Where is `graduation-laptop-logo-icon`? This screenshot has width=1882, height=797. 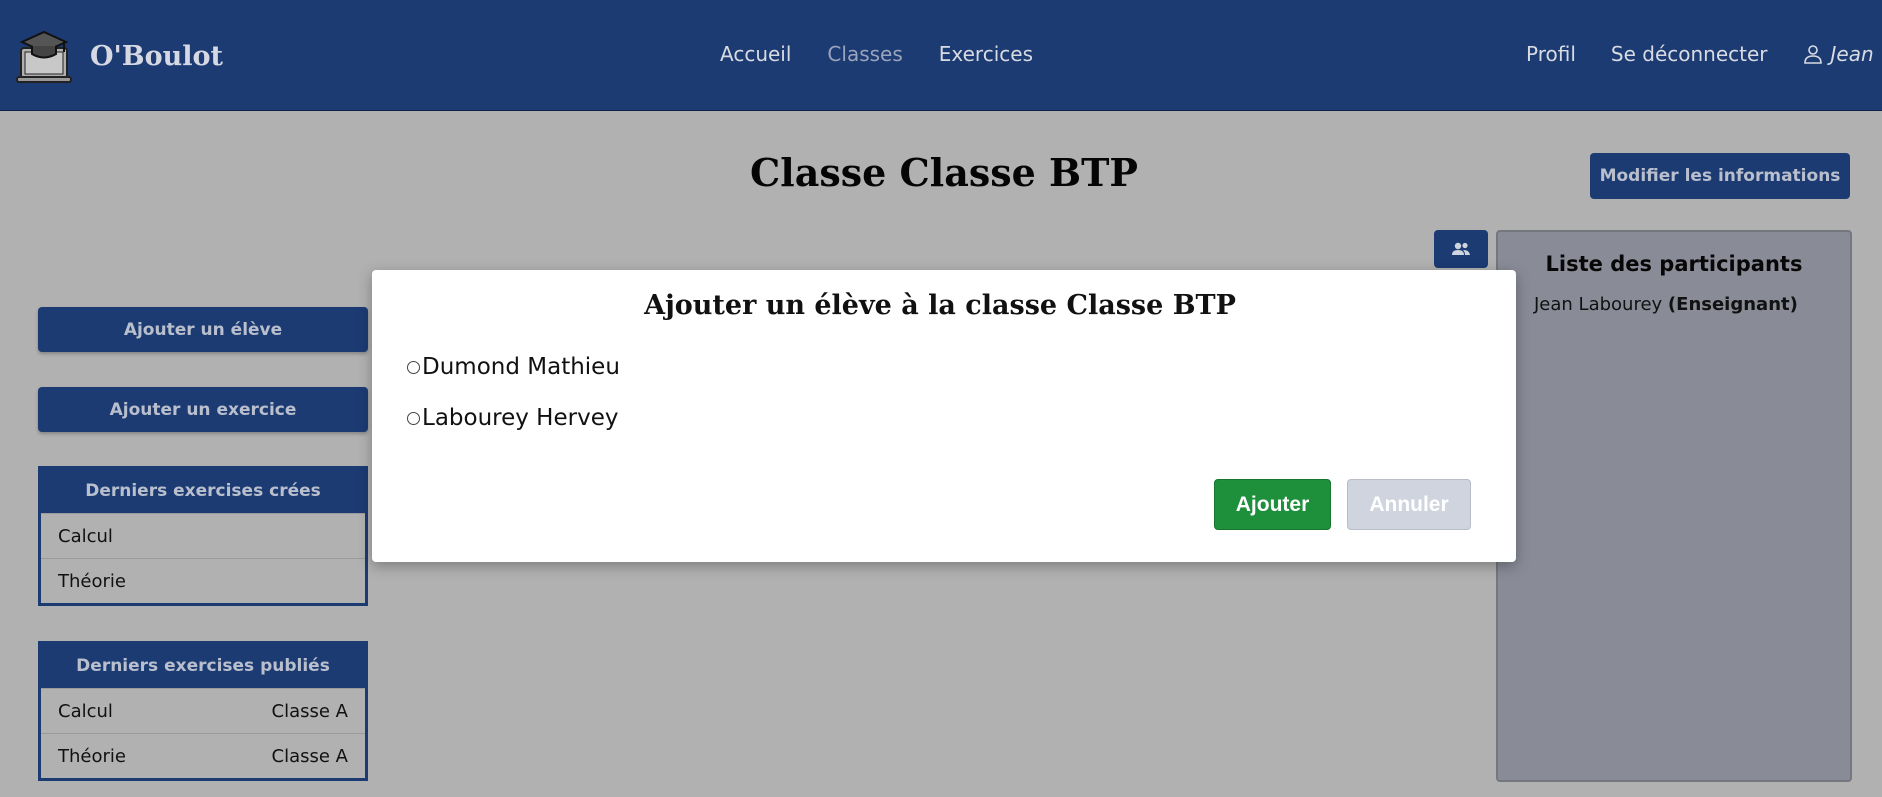 graduation-laptop-logo-icon is located at coordinates (44, 56).